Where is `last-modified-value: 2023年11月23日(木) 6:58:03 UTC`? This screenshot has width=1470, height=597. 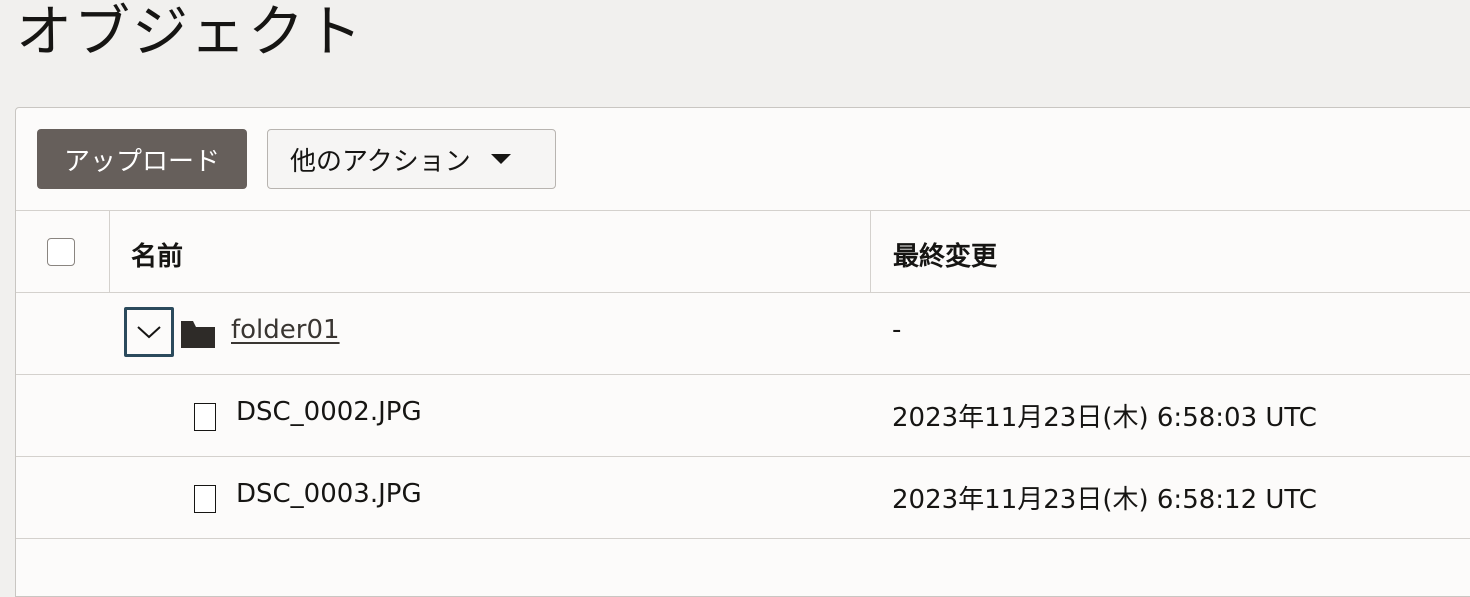
last-modified-value: 2023年11月23日(木) 6:58:03 UTC is located at coordinates (1104, 418).